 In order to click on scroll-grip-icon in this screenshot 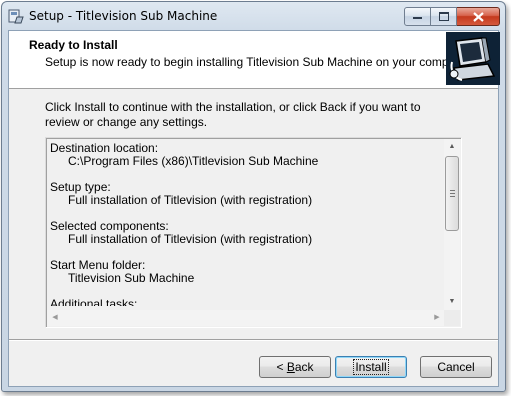, I will do `click(452, 193)`.